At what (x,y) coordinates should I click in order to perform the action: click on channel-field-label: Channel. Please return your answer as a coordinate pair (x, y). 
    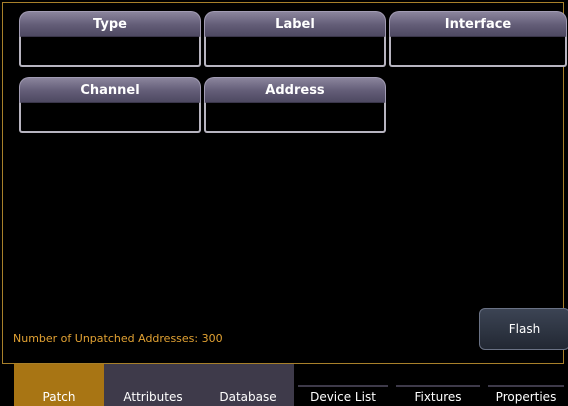
    Looking at the image, I should click on (110, 89).